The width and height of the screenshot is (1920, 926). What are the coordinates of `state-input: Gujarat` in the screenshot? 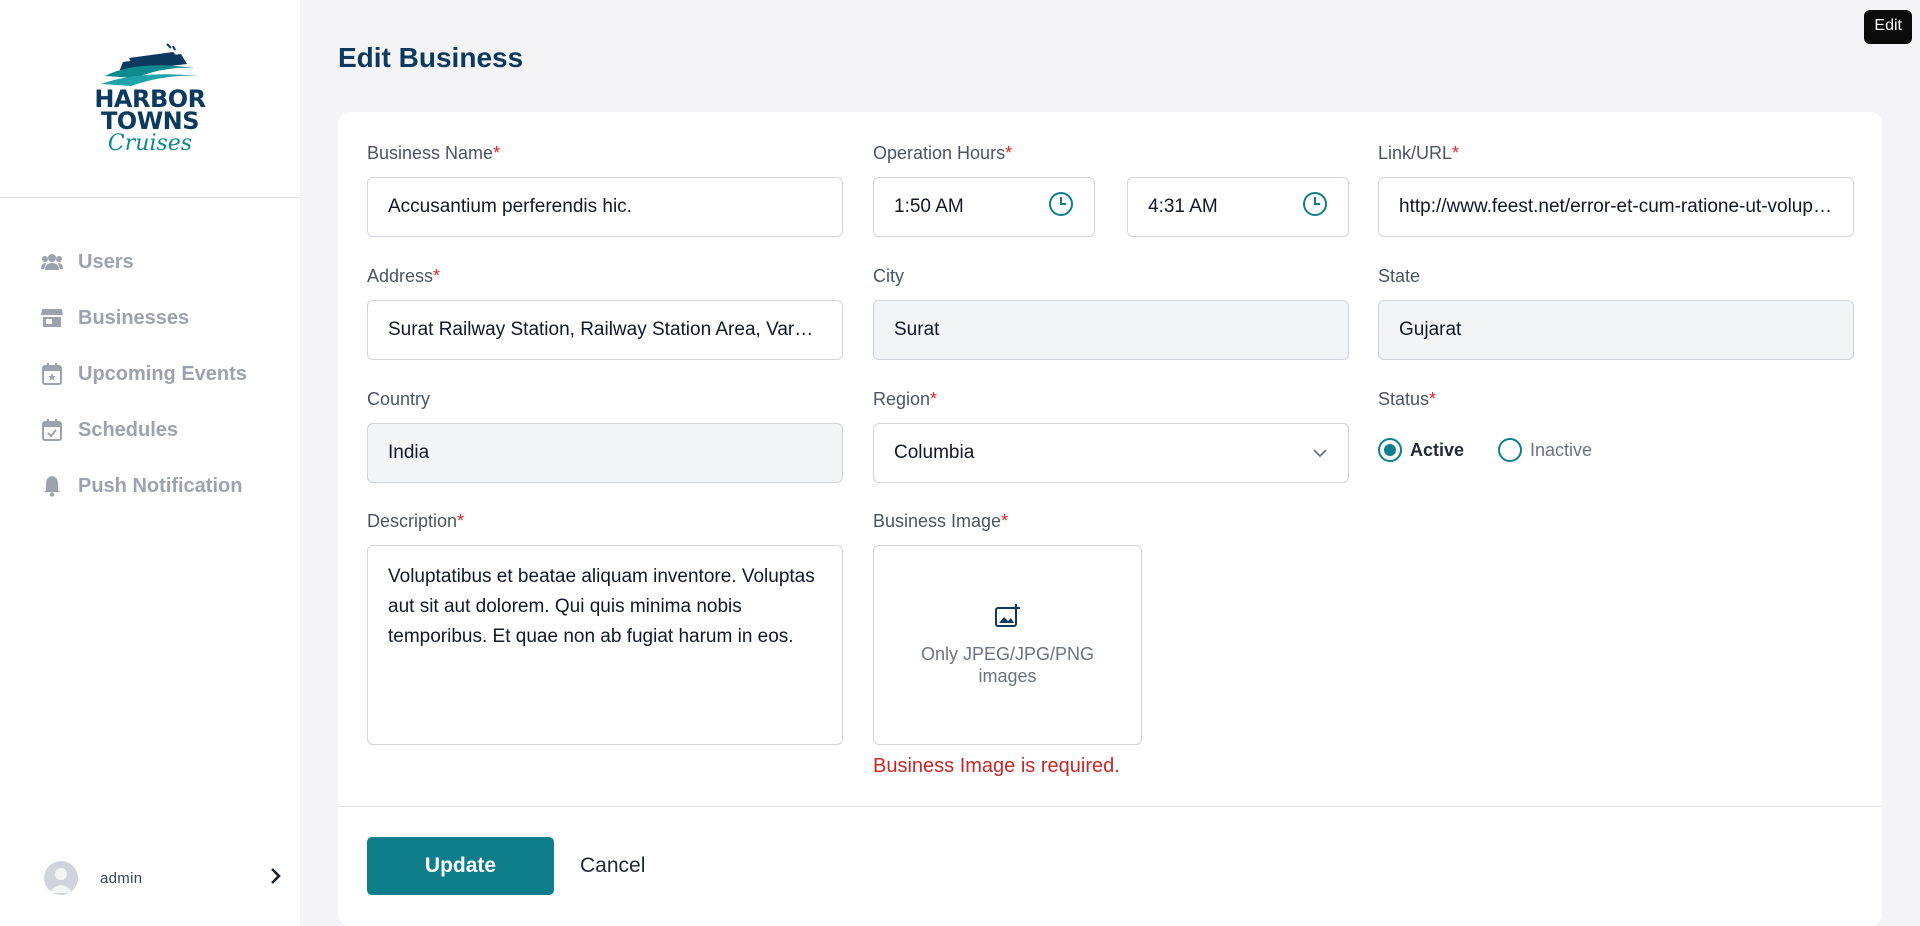 It's located at (1616, 330).